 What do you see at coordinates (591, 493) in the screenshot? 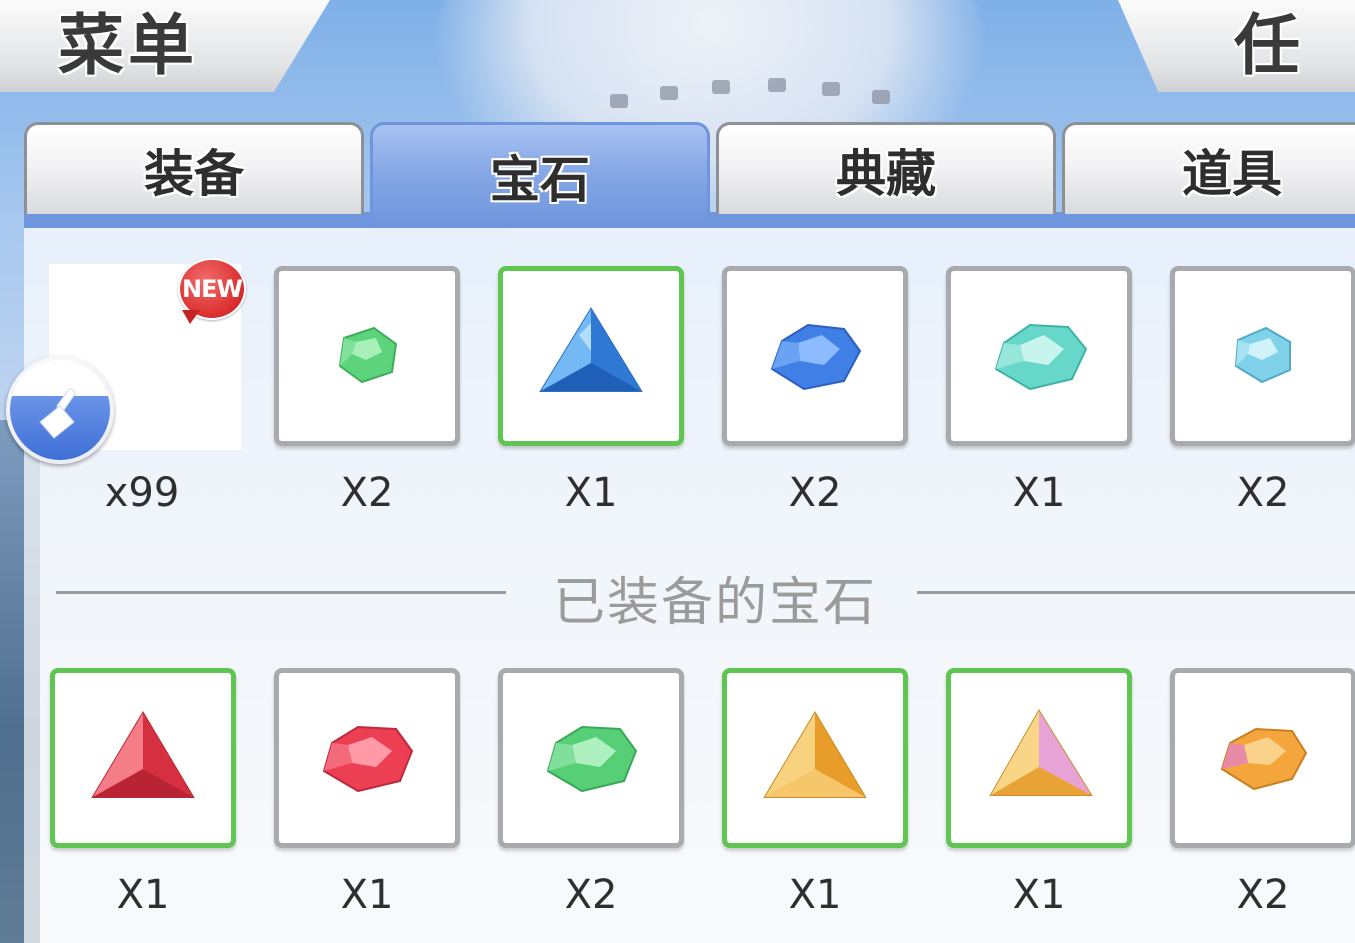
I see `inventory-count-3: X1` at bounding box center [591, 493].